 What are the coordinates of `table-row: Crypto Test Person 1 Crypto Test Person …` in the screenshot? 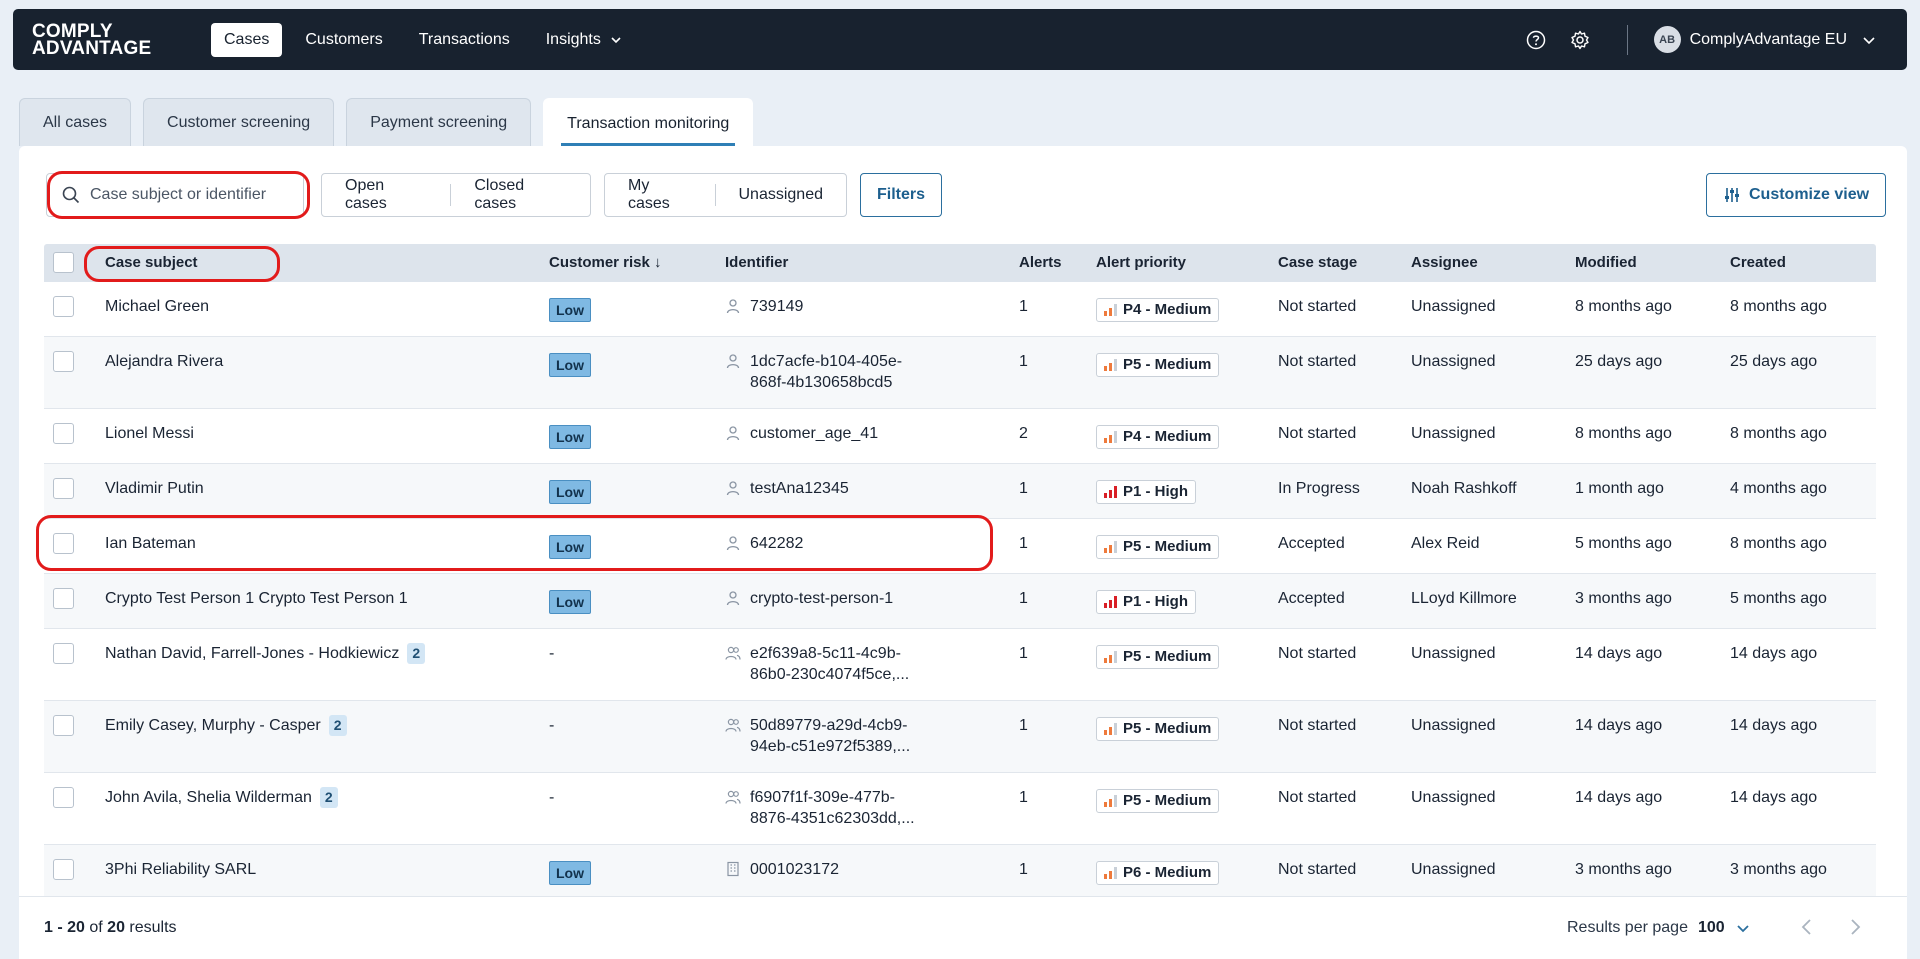 It's located at (960, 601).